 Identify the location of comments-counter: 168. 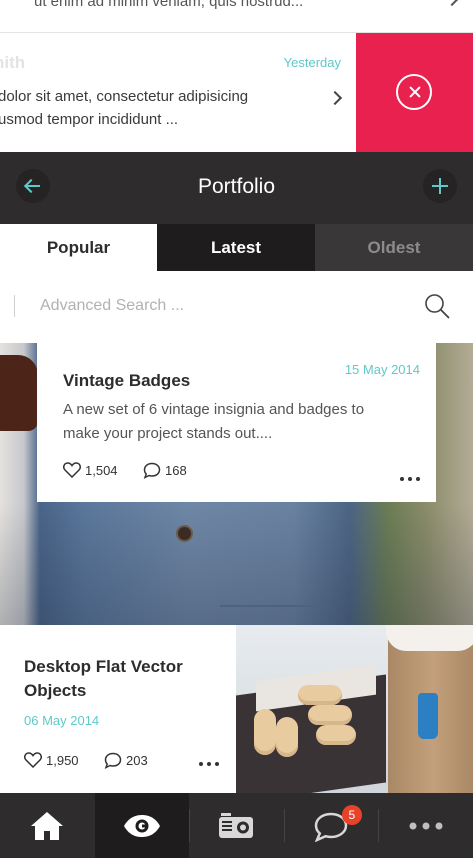
(165, 470).